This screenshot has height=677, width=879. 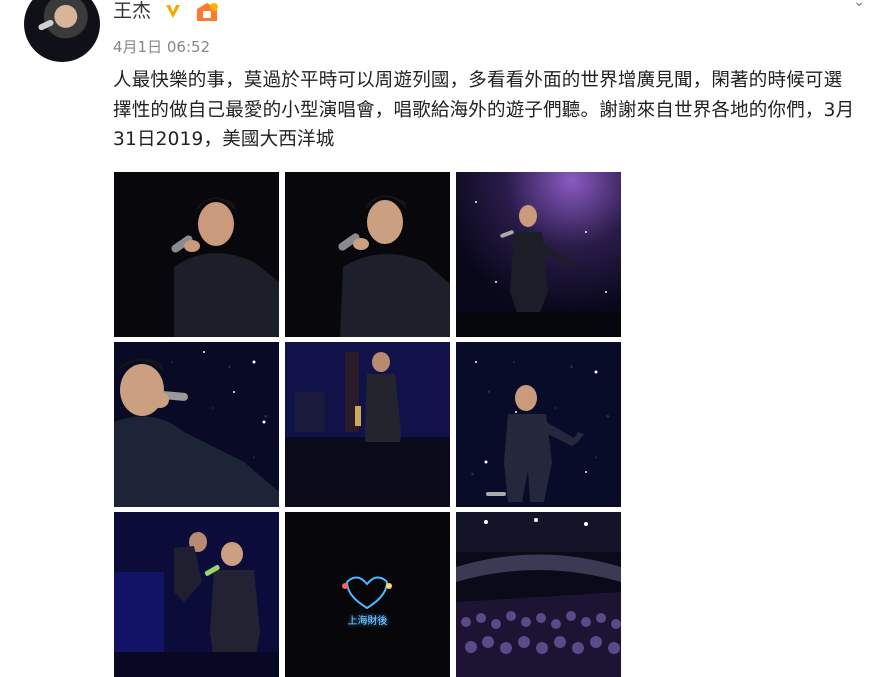 I want to click on post-timestamp: 4月1日 06:52, so click(x=161, y=46).